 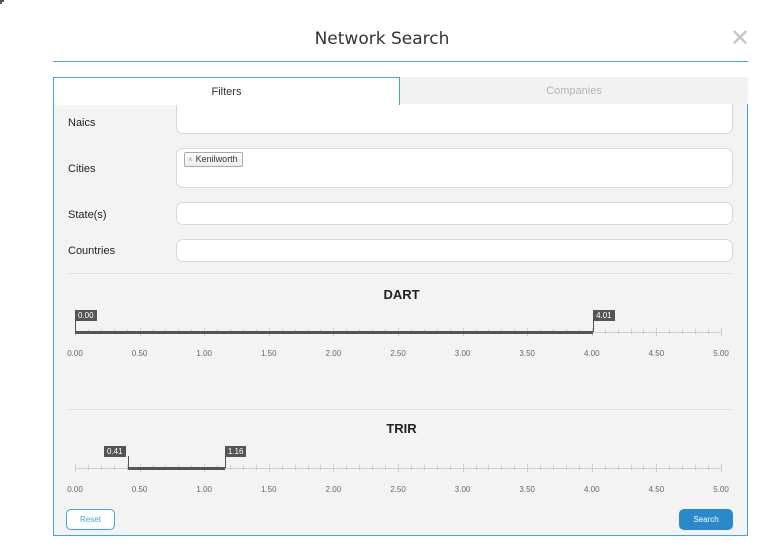 What do you see at coordinates (462, 489) in the screenshot?
I see `trir-tick-label: 3.00` at bounding box center [462, 489].